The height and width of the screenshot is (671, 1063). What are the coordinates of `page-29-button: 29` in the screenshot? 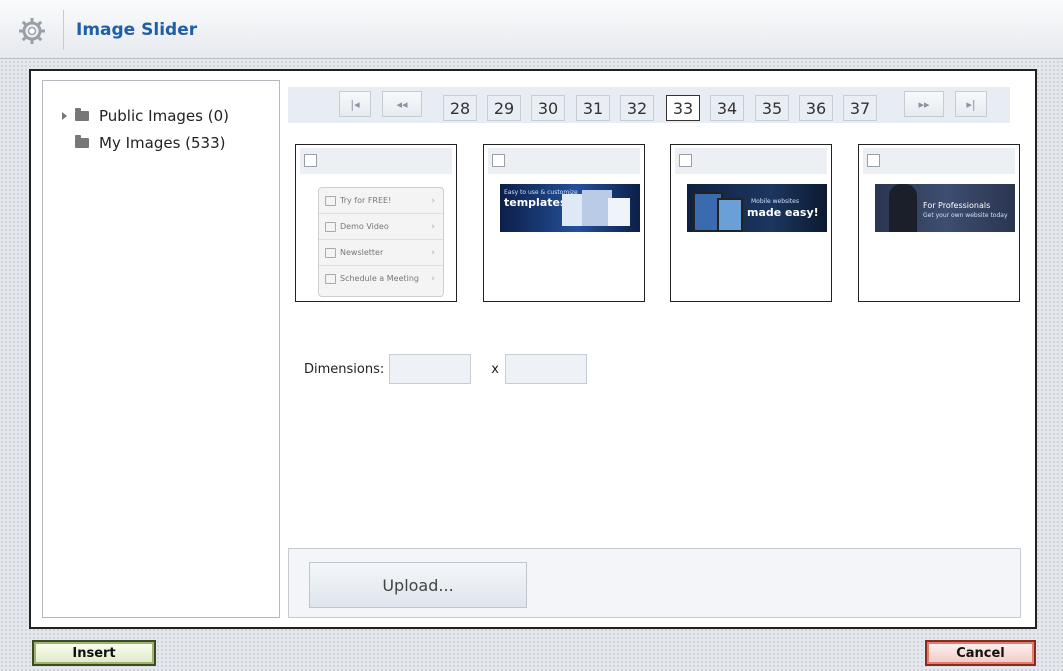 It's located at (504, 108).